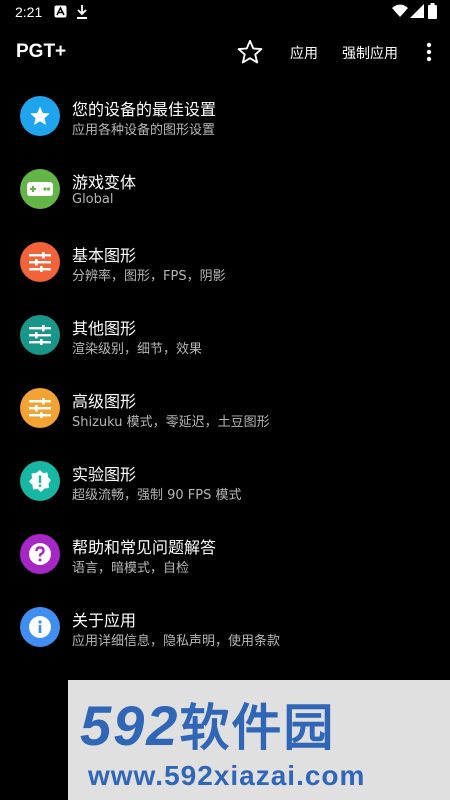  What do you see at coordinates (171, 422) in the screenshot?
I see `menu-item-subtitle: Shizuku 模式，零延迟，土豆图形` at bounding box center [171, 422].